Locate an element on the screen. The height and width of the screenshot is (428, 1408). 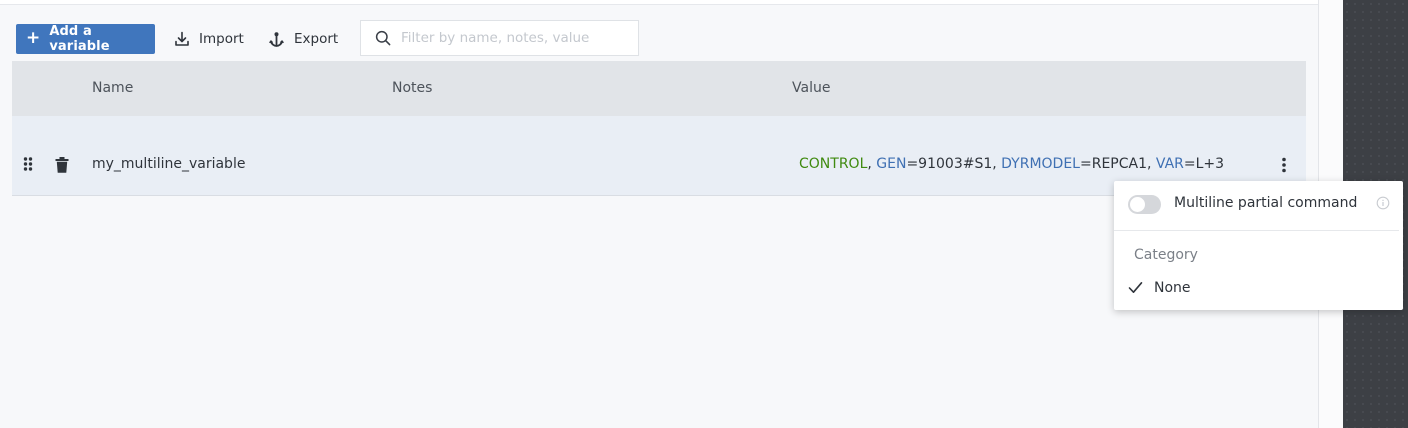
category-heading: Category is located at coordinates (1166, 255).